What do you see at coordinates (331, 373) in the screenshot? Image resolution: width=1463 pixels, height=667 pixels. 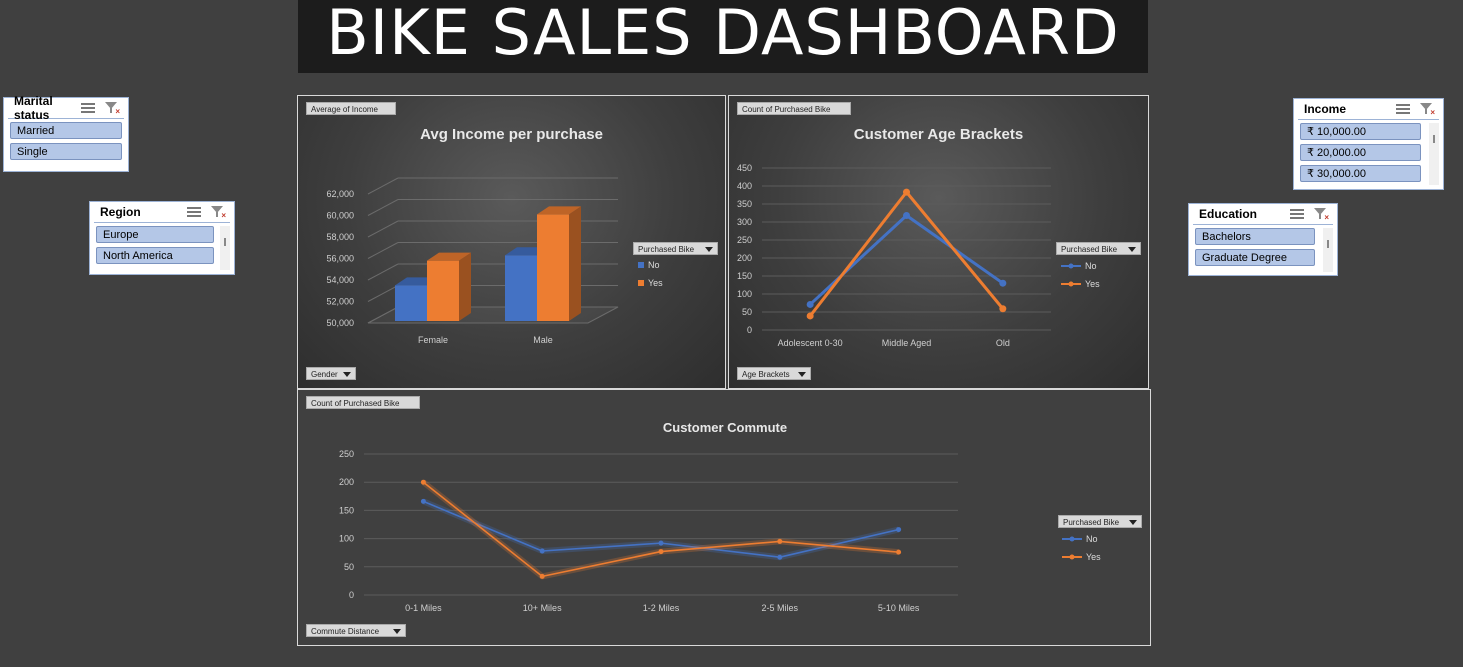 I see `axis-field-button: Gender` at bounding box center [331, 373].